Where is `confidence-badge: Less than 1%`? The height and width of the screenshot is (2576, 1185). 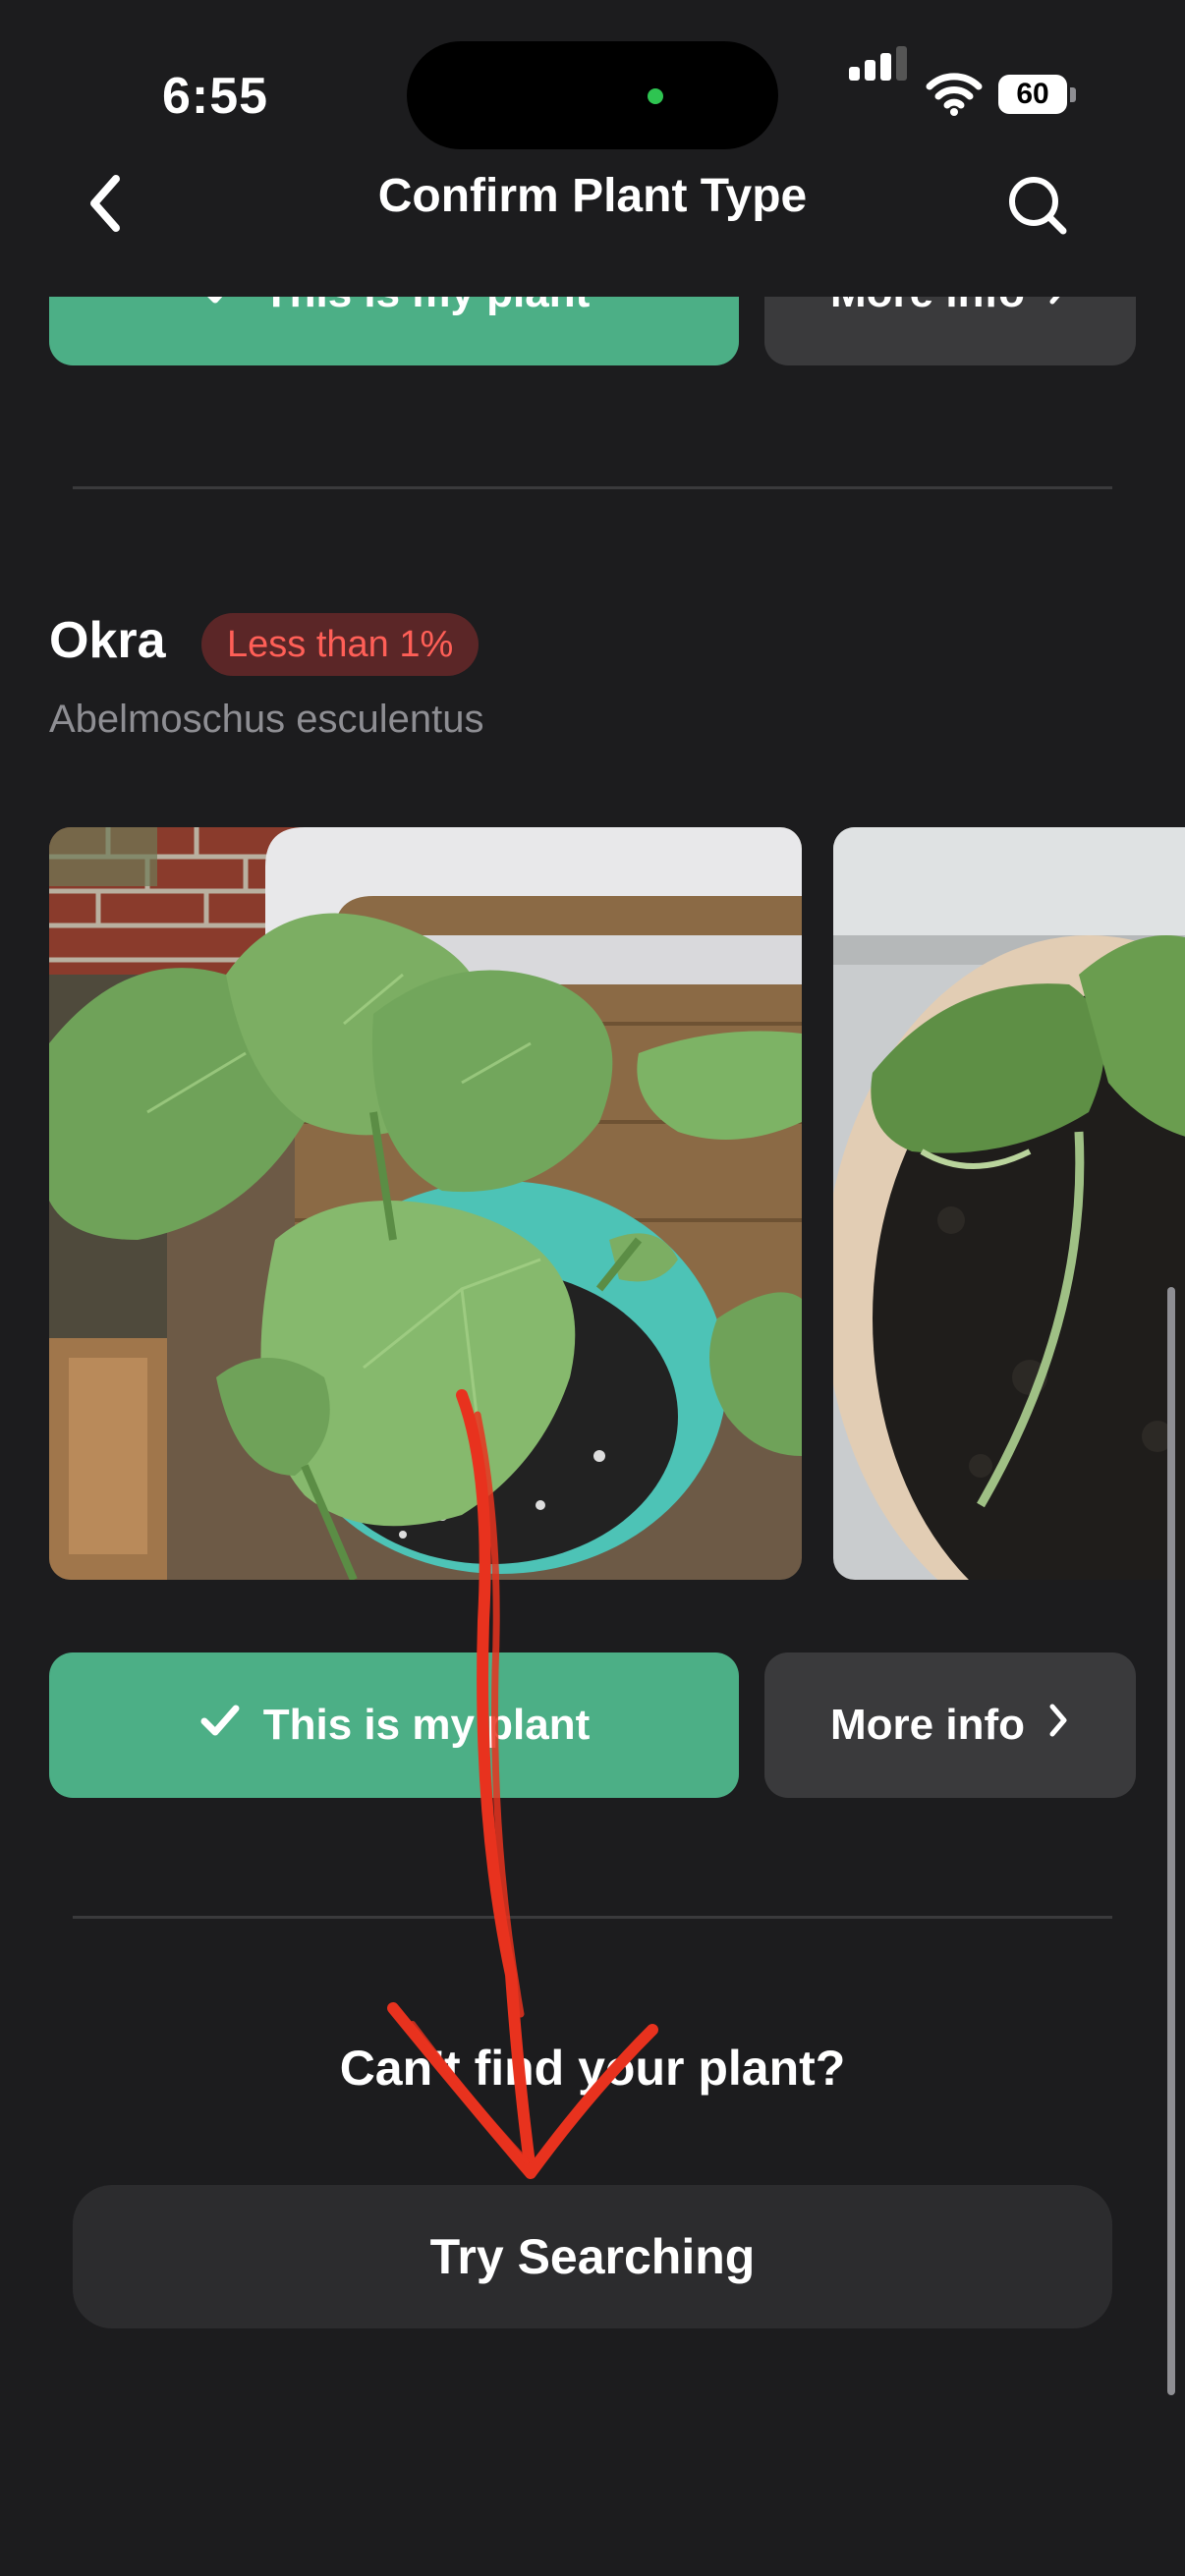
confidence-badge: Less than 1% is located at coordinates (341, 644).